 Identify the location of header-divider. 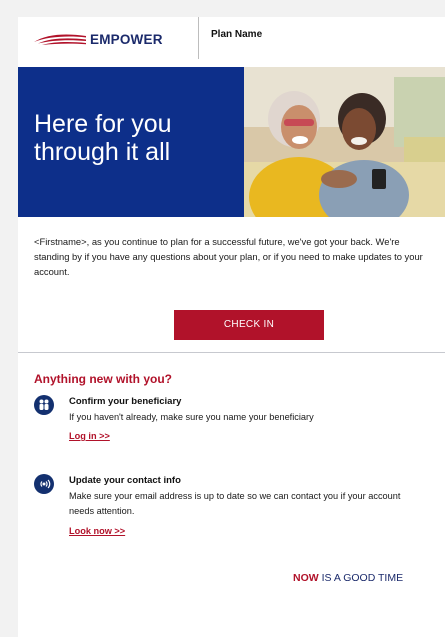
(198, 38).